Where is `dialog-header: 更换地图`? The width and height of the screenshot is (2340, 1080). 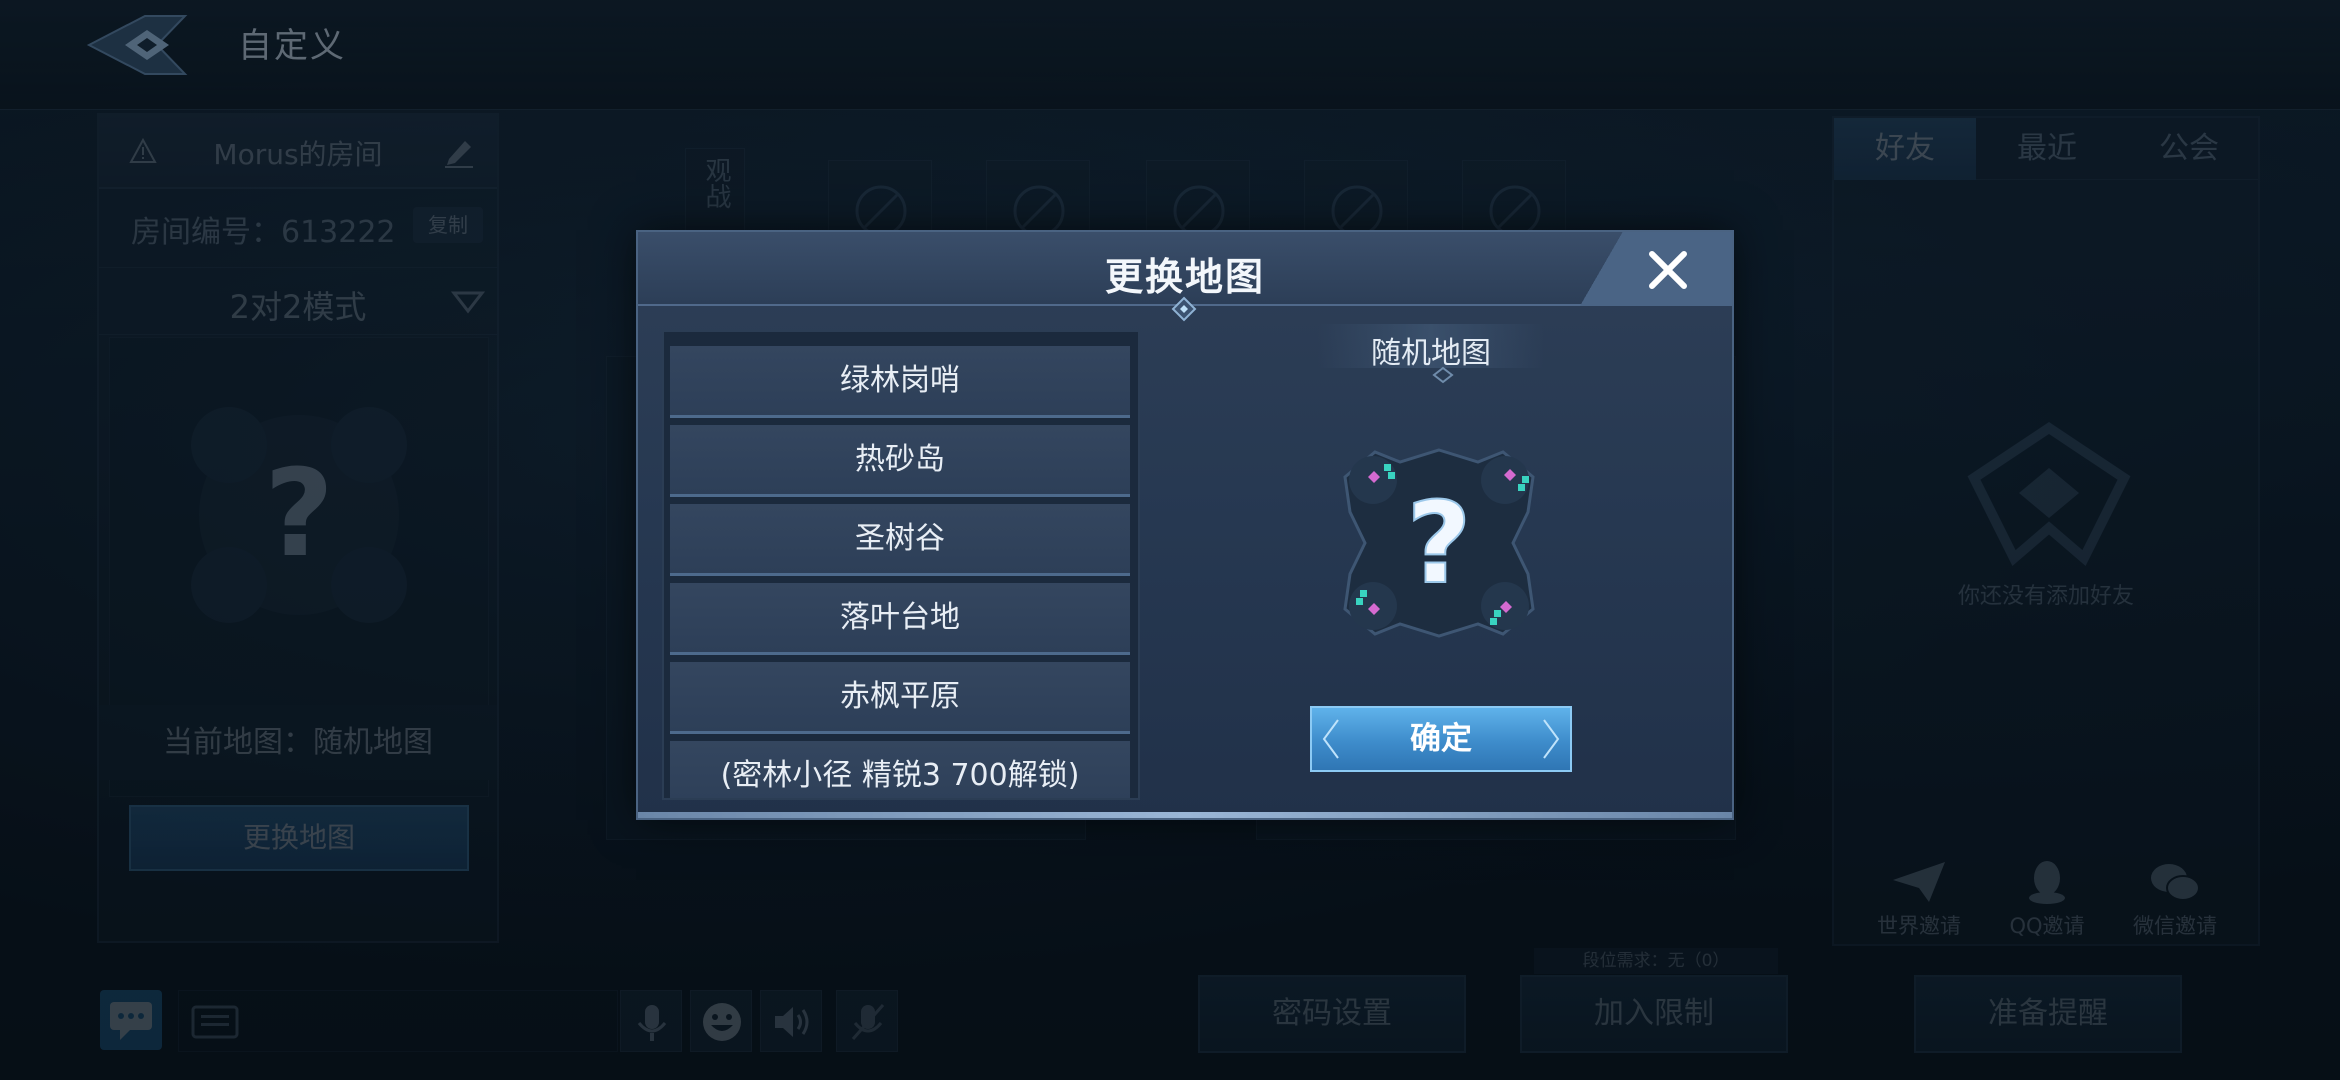
dialog-header: 更换地图 is located at coordinates (1185, 269).